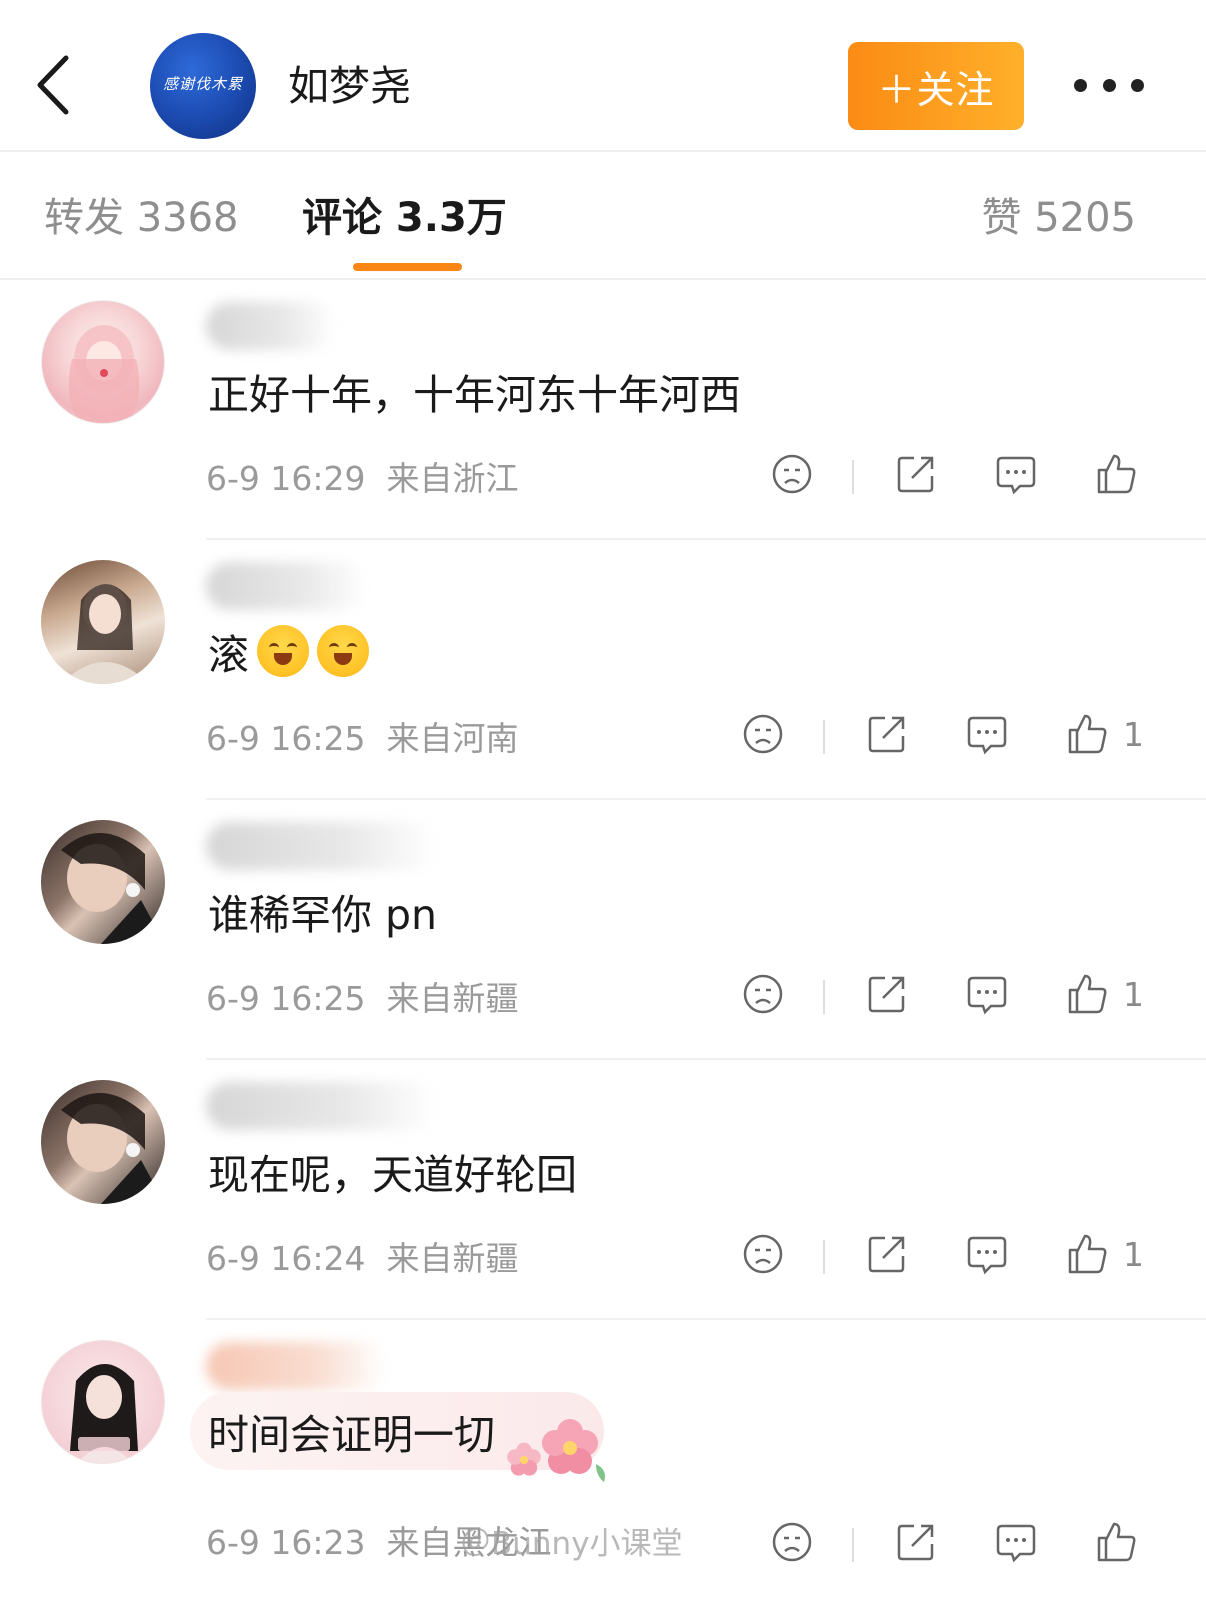  I want to click on comment-location: 来自河南, so click(452, 738).